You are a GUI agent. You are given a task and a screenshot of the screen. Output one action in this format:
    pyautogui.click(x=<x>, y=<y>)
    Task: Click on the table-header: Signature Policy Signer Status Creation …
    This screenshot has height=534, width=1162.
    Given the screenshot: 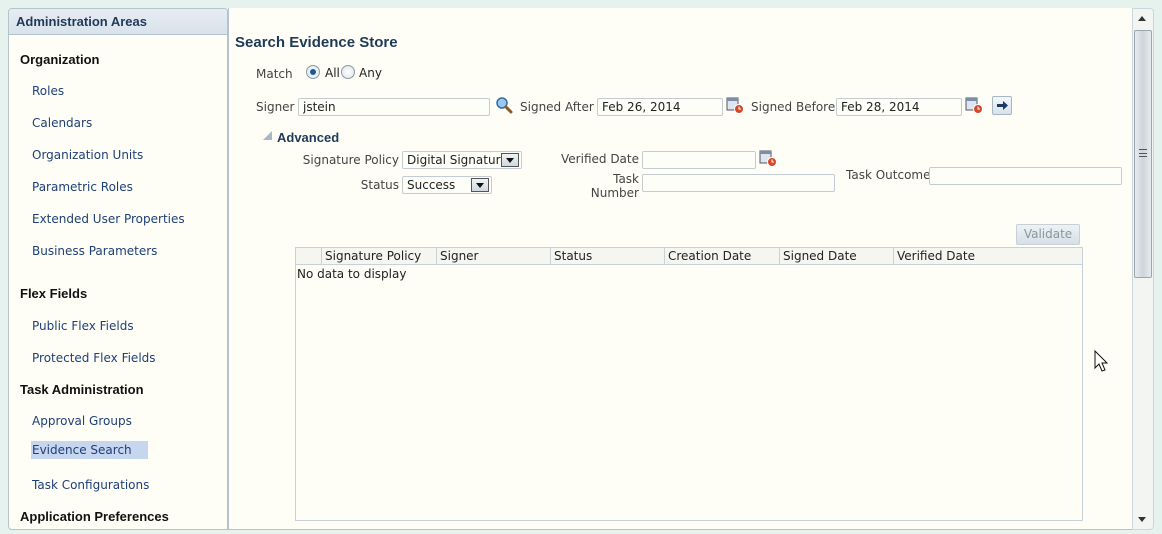 What is the action you would take?
    pyautogui.click(x=689, y=256)
    